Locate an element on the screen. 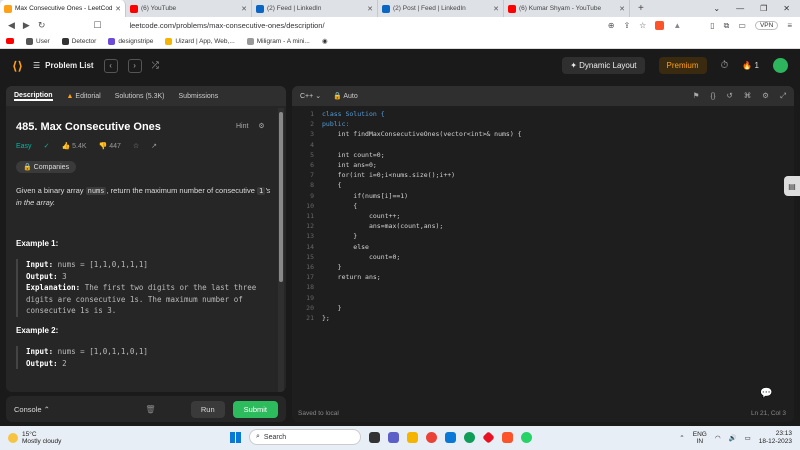  clock: 23:13 18-12-2023 is located at coordinates (775, 438).